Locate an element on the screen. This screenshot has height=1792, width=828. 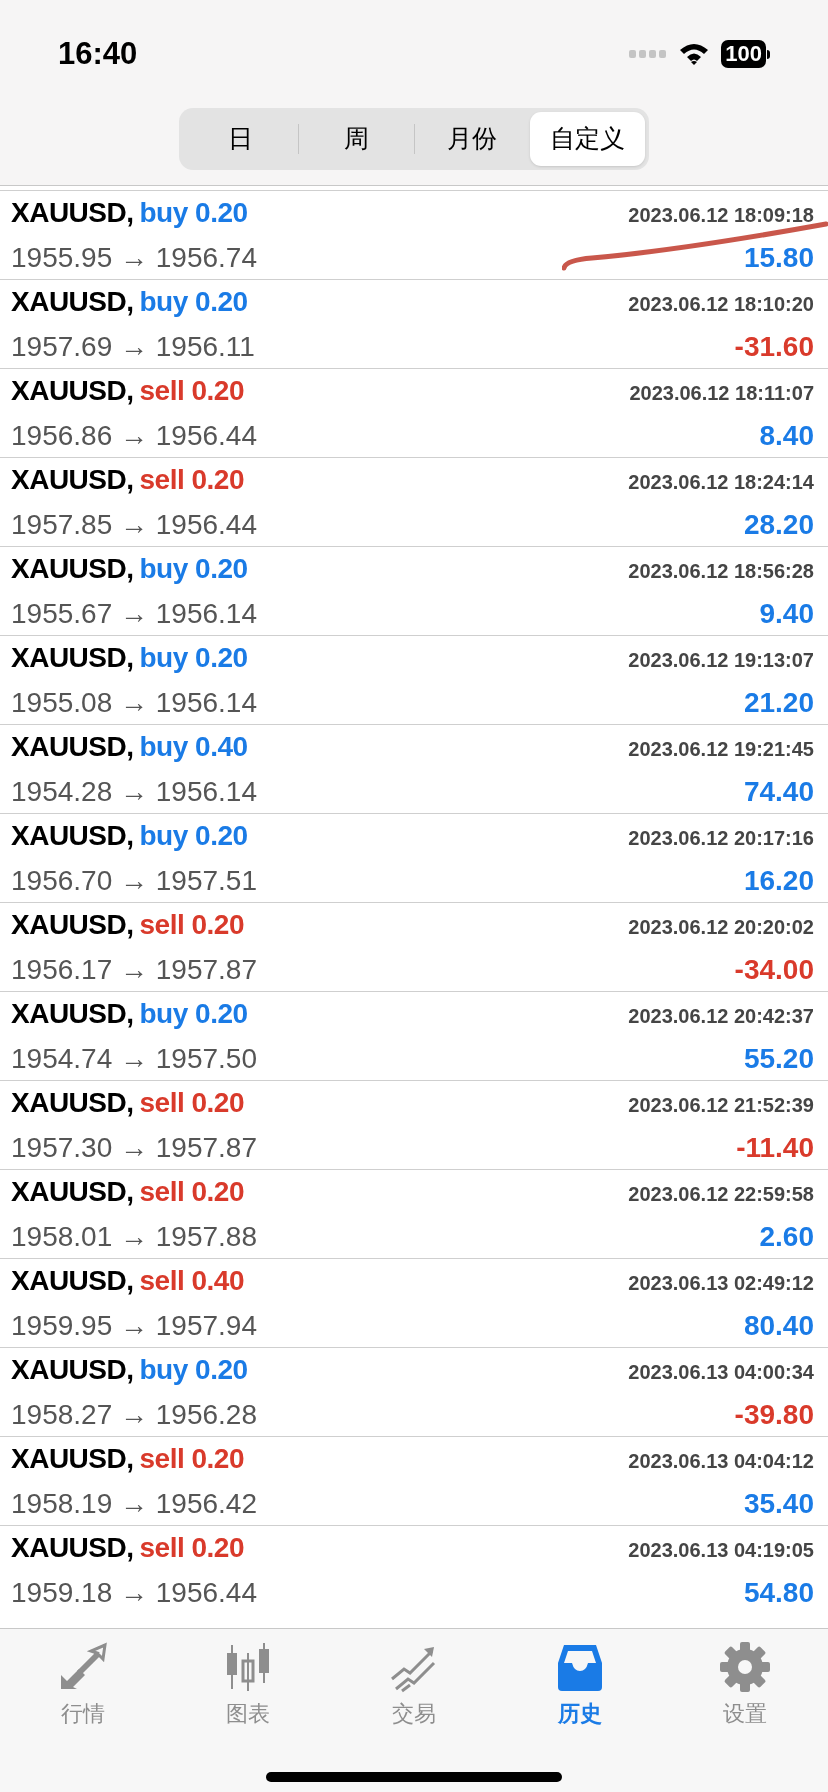
trade-profit: 35.40 is located at coordinates (778, 1503).